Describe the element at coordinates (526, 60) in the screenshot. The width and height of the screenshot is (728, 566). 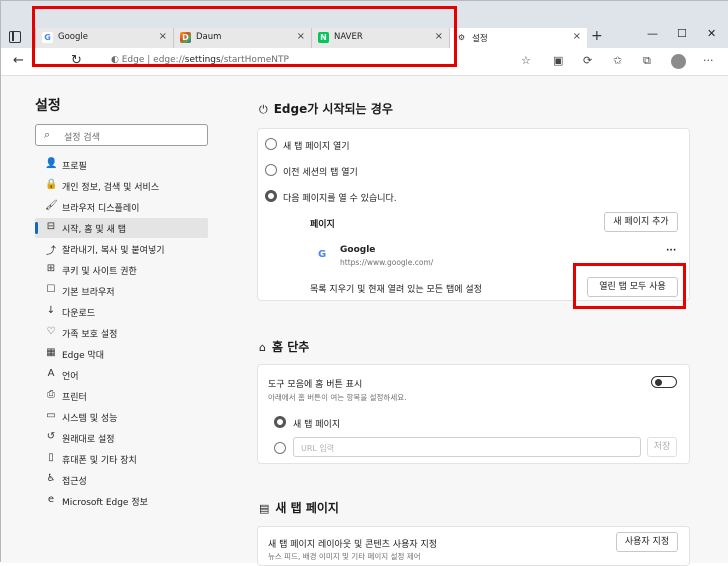
I see `favorite-star-icon: ☆` at that location.